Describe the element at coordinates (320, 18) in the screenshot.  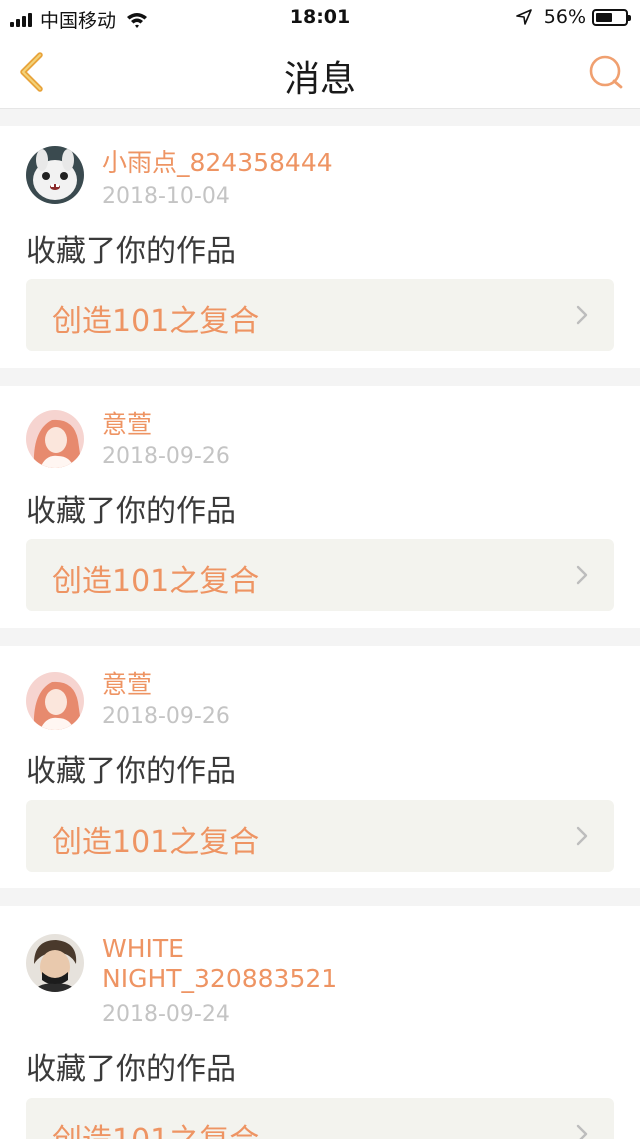
I see `status-bar: 中国移动 18:01 56%` at that location.